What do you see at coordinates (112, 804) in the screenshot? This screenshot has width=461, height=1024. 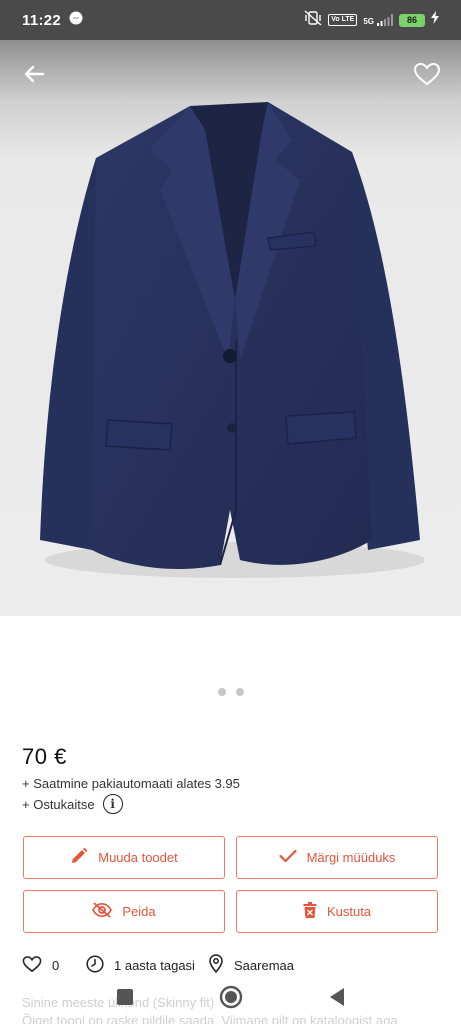 I see `info-icon: i` at bounding box center [112, 804].